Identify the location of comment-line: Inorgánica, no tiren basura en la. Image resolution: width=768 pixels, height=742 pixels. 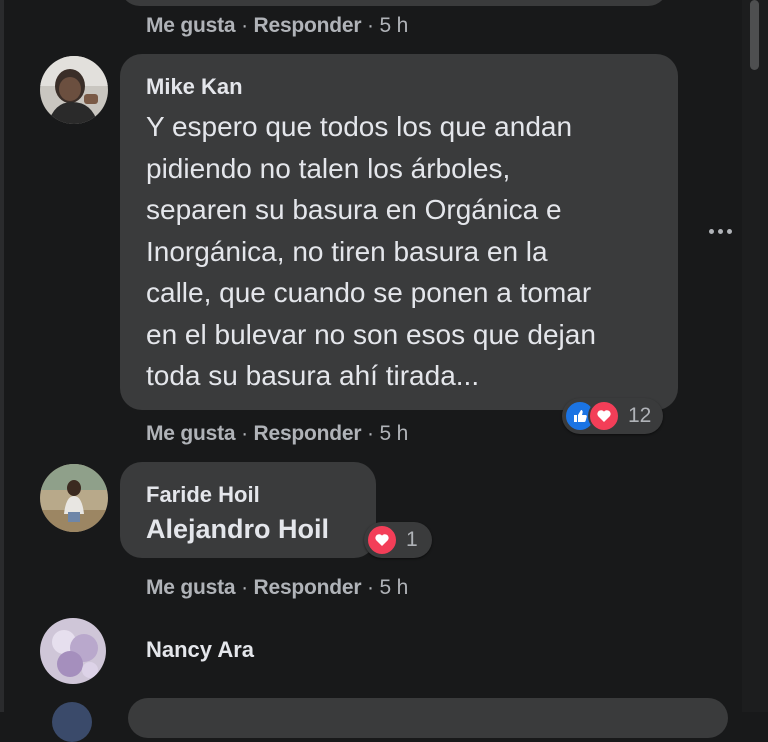
(347, 251).